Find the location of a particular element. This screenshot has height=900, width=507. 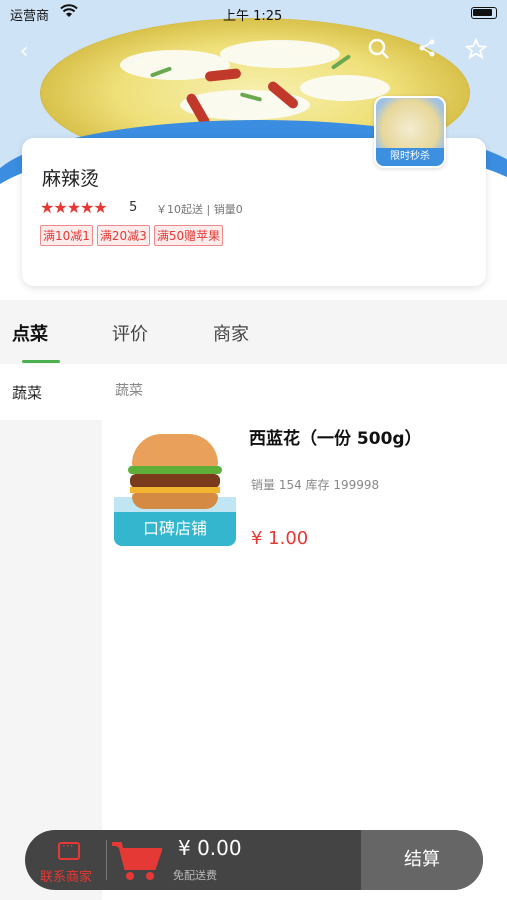

product-image-banner: 口碑店铺 is located at coordinates (175, 529).